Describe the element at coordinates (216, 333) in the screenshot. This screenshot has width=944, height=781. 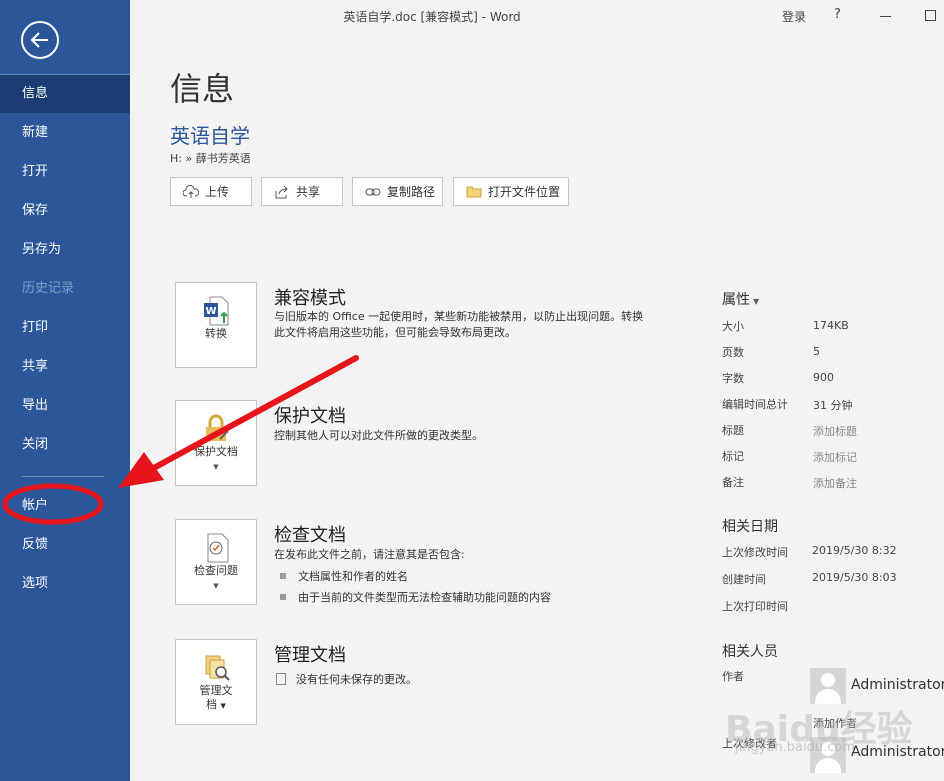
I see `convert-label: 转换` at that location.